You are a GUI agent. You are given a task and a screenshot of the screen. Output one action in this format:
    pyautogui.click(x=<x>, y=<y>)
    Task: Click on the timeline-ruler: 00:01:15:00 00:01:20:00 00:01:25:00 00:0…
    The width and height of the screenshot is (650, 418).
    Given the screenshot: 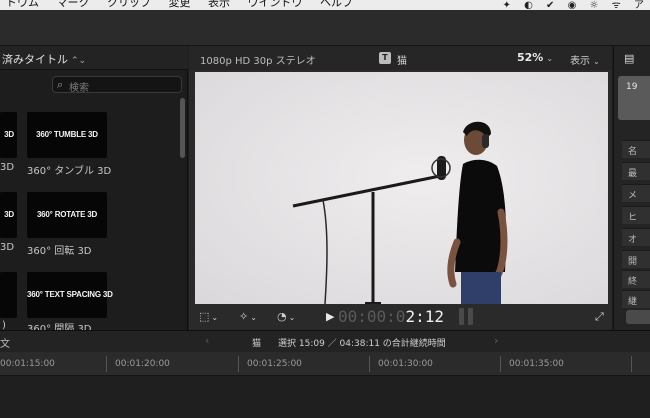 What is the action you would take?
    pyautogui.click(x=325, y=364)
    